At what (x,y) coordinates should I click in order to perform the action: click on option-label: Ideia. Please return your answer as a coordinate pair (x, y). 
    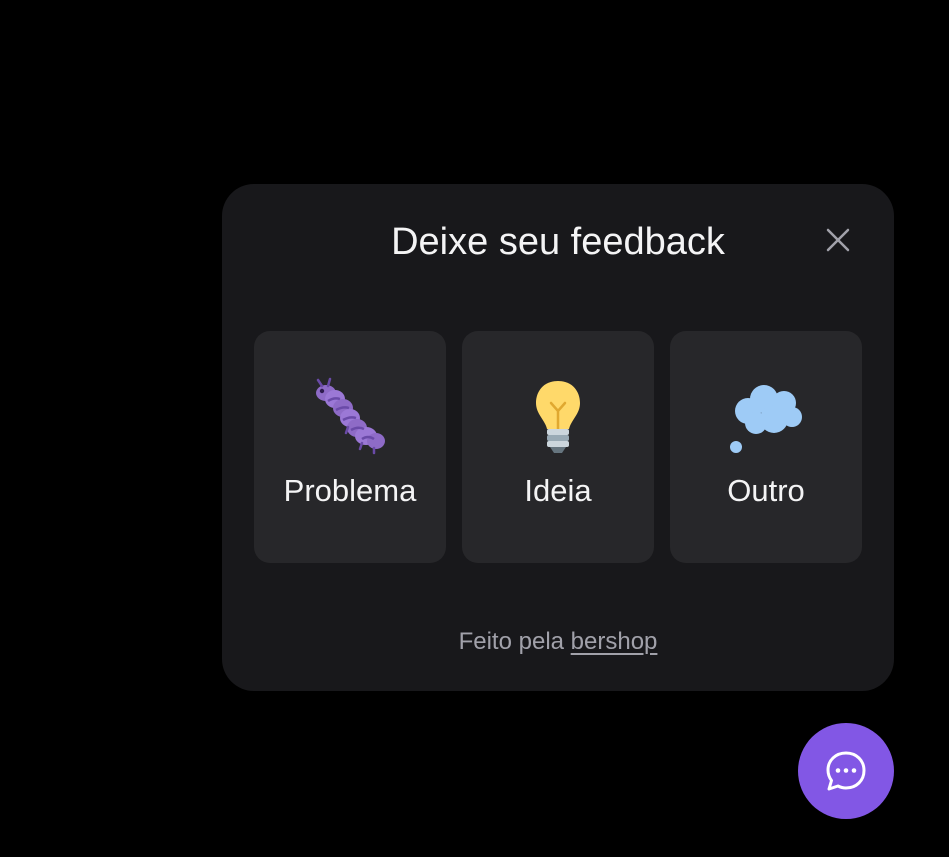
    Looking at the image, I should click on (558, 490).